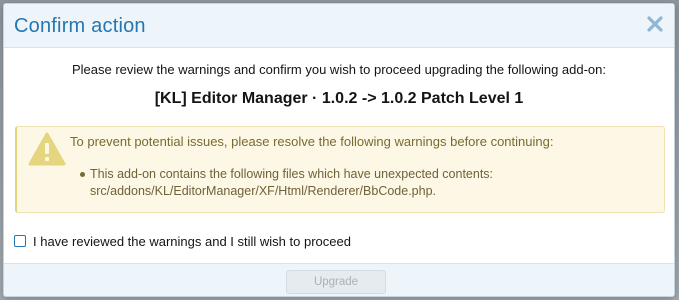 This screenshot has height=300, width=679. What do you see at coordinates (339, 26) in the screenshot?
I see `dialog-header: Confirm action` at bounding box center [339, 26].